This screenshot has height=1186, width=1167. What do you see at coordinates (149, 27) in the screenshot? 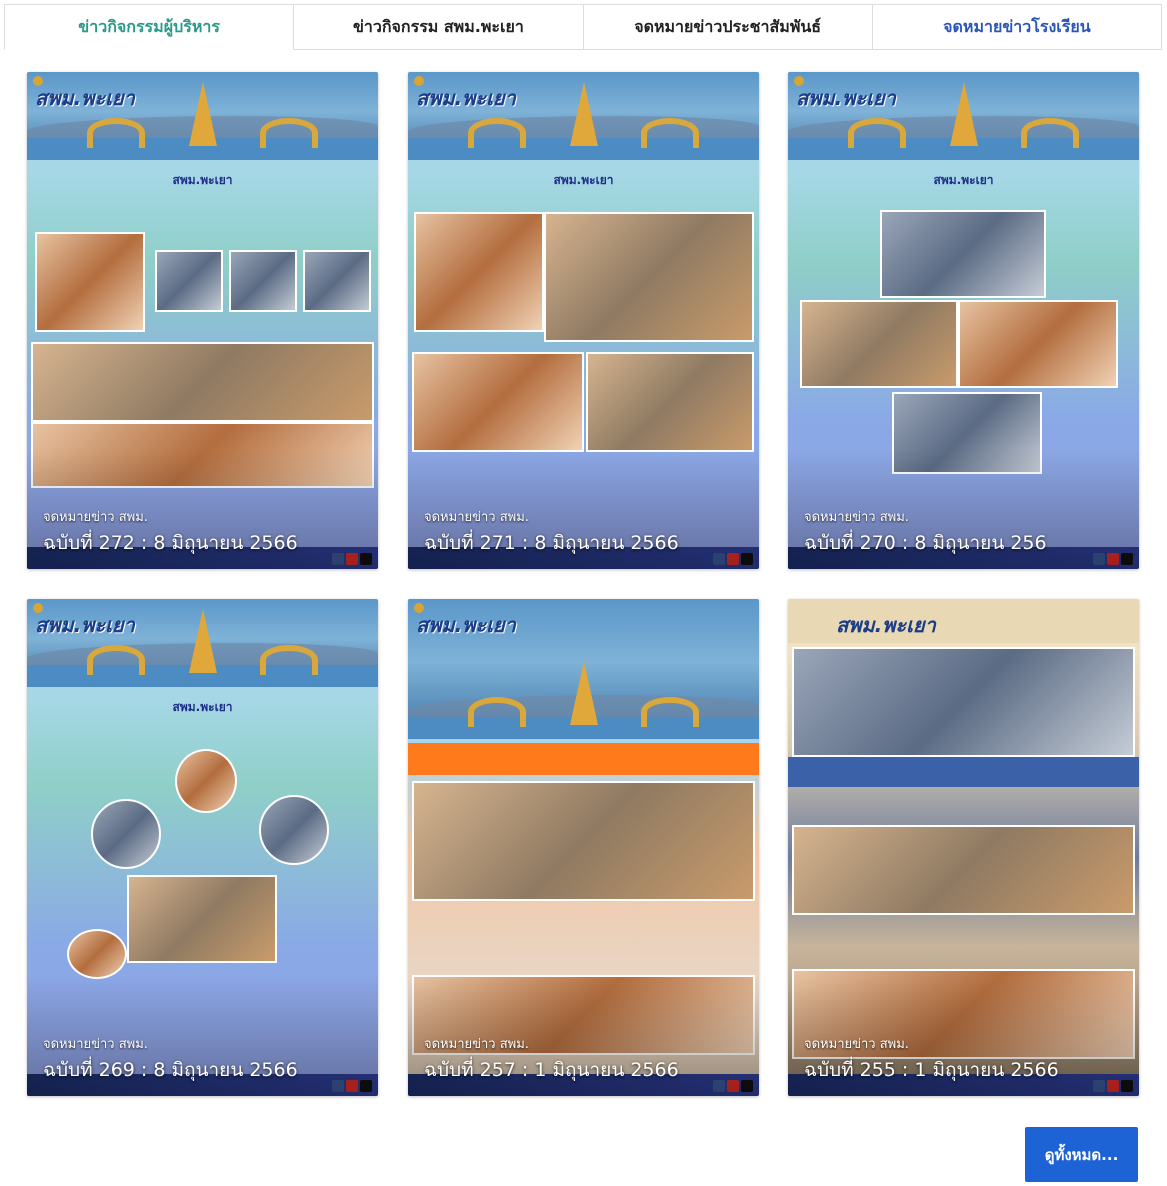
I see `tab-executive-activities: ข่าวกิจกรรมผู้บริหาร` at bounding box center [149, 27].